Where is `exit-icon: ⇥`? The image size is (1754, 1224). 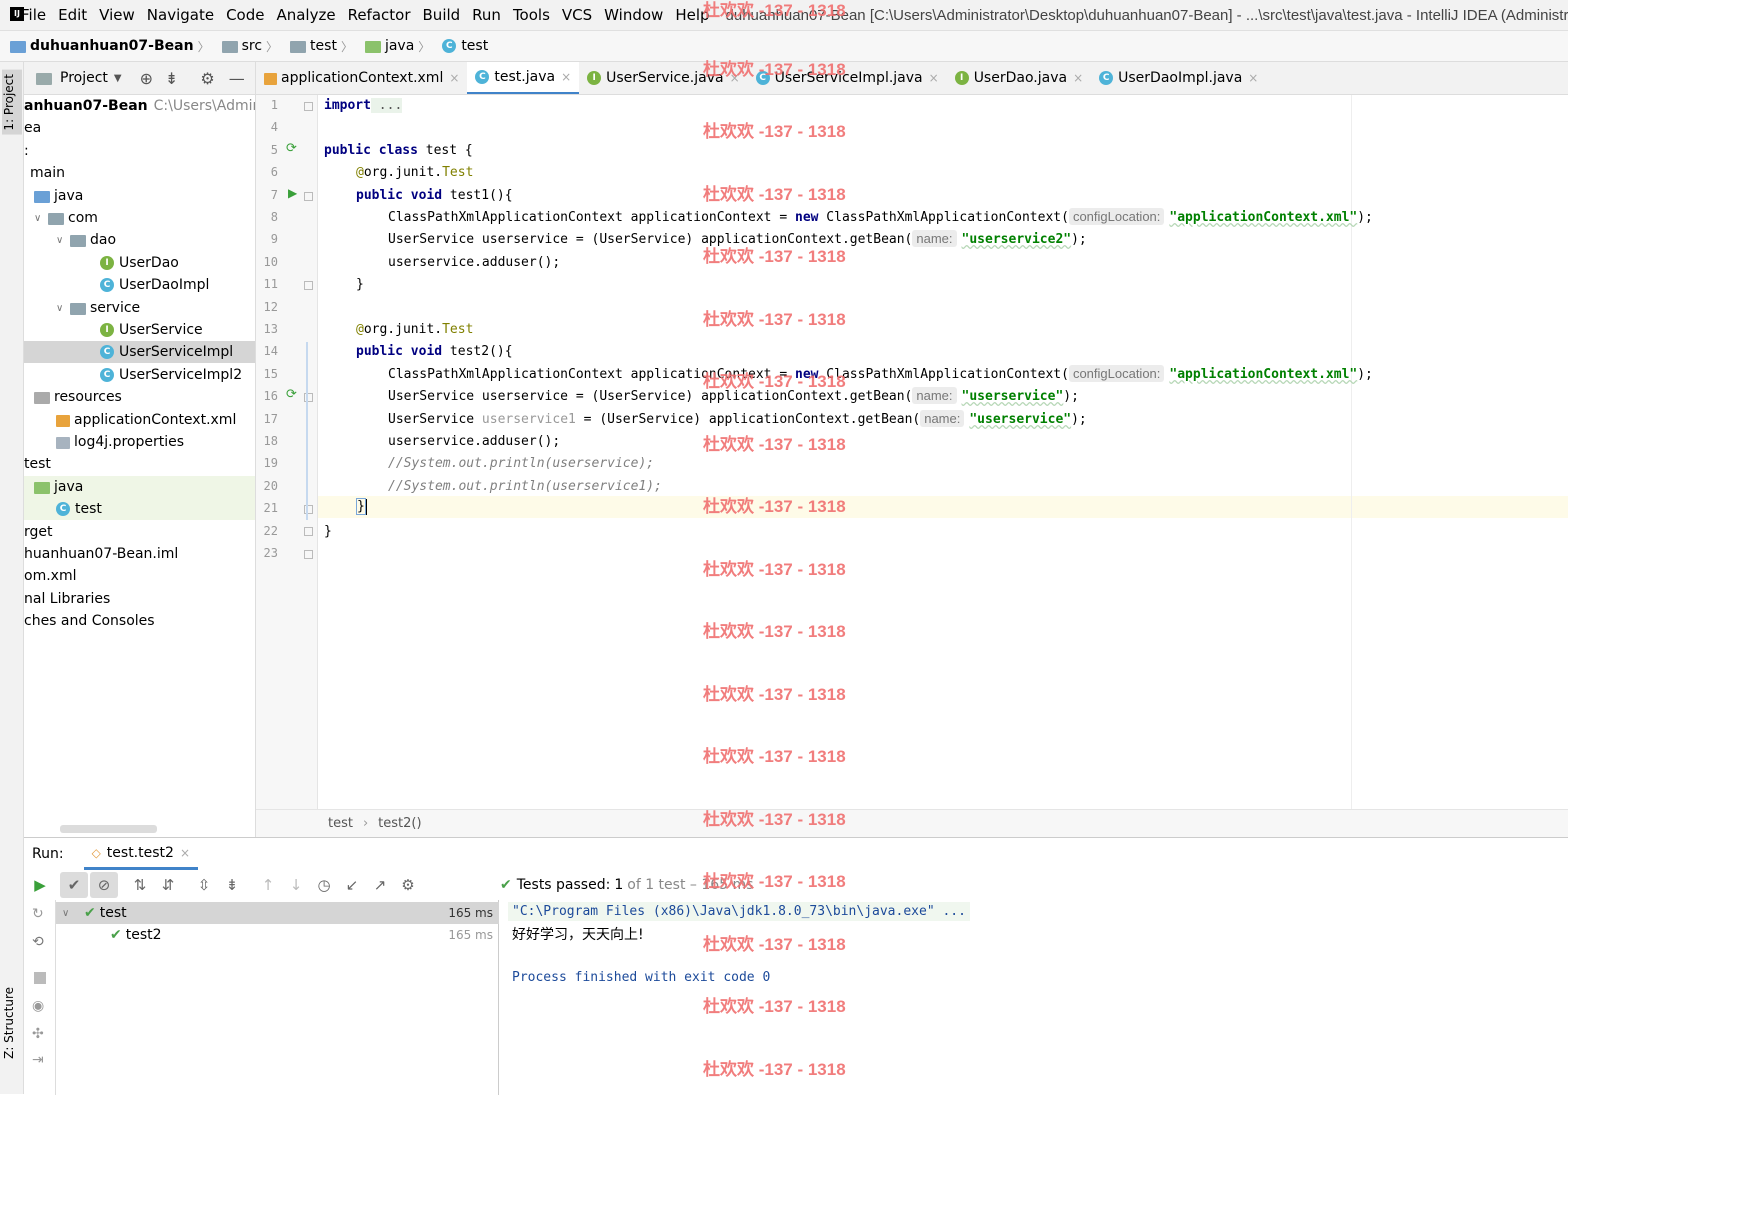 exit-icon: ⇥ is located at coordinates (38, 1060).